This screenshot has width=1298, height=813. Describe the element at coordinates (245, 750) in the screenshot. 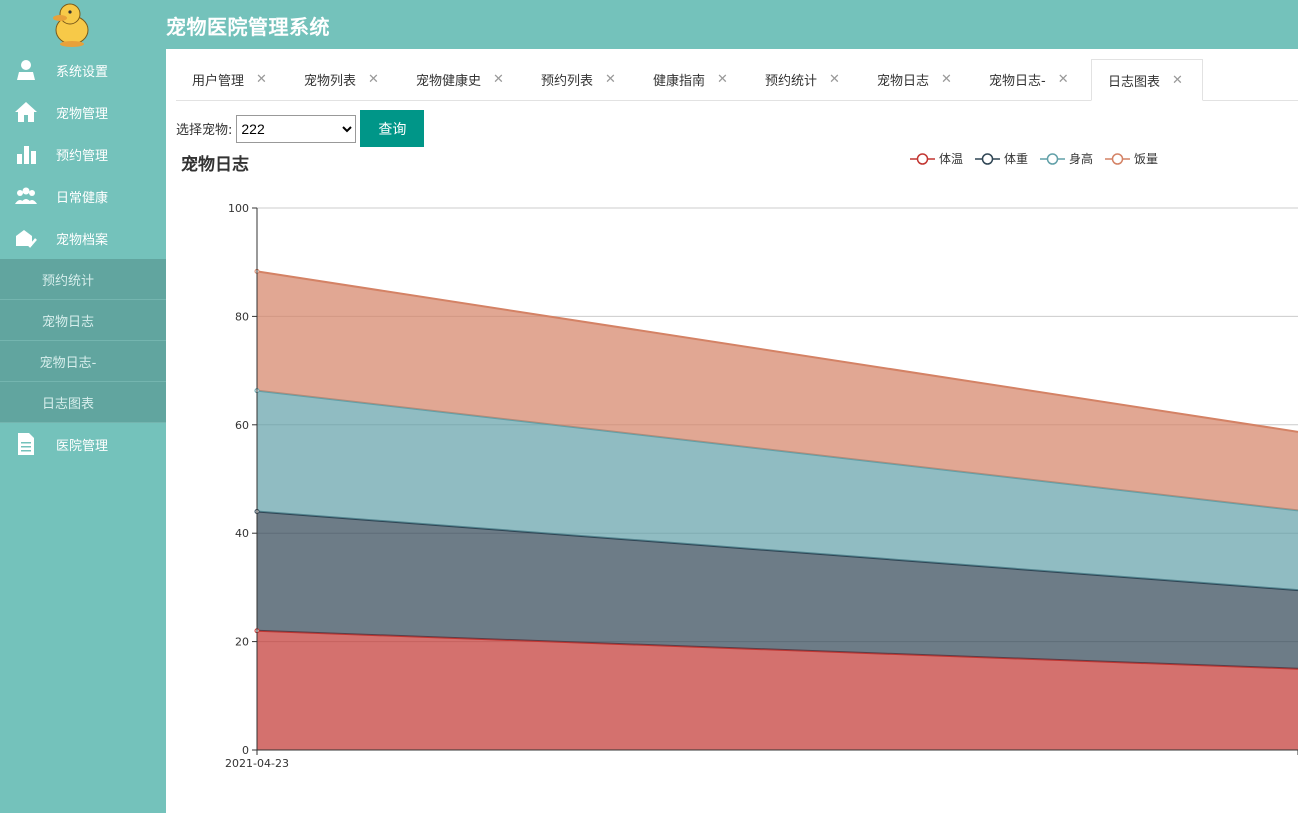

I see `y-tick-label: 0` at that location.